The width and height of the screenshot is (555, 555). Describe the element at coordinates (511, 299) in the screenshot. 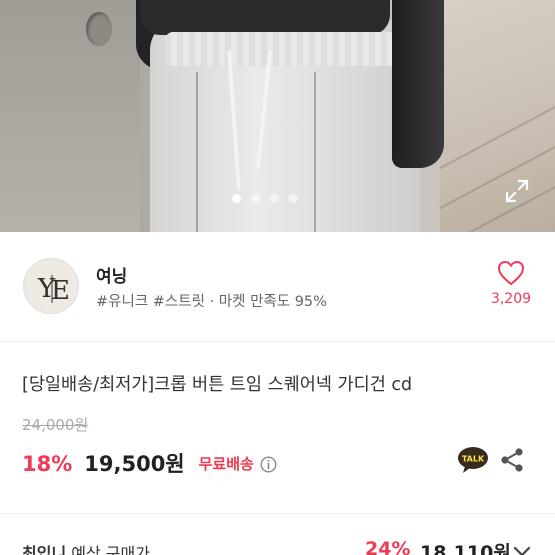

I see `like-count: 3,209` at that location.